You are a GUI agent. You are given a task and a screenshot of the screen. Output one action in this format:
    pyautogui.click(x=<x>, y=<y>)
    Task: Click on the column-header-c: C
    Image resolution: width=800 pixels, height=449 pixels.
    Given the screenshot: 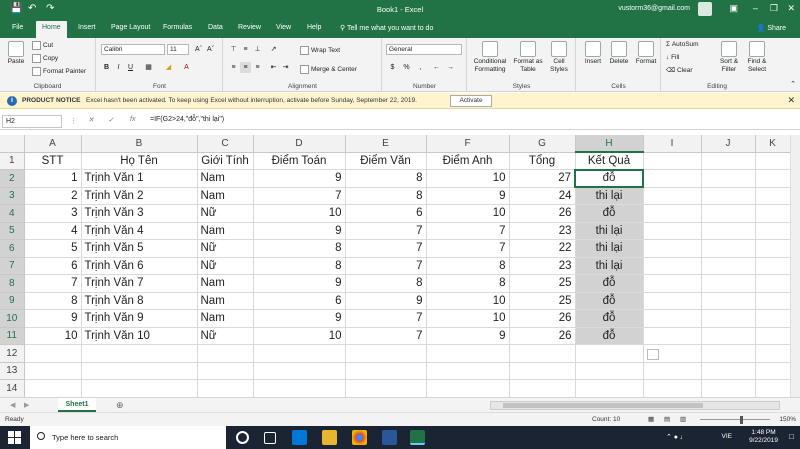 What is the action you would take?
    pyautogui.click(x=225, y=144)
    